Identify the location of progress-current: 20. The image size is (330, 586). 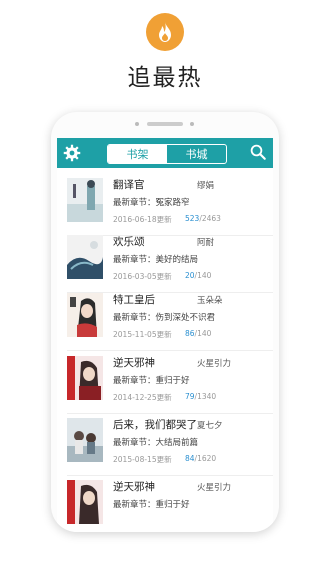
(190, 275).